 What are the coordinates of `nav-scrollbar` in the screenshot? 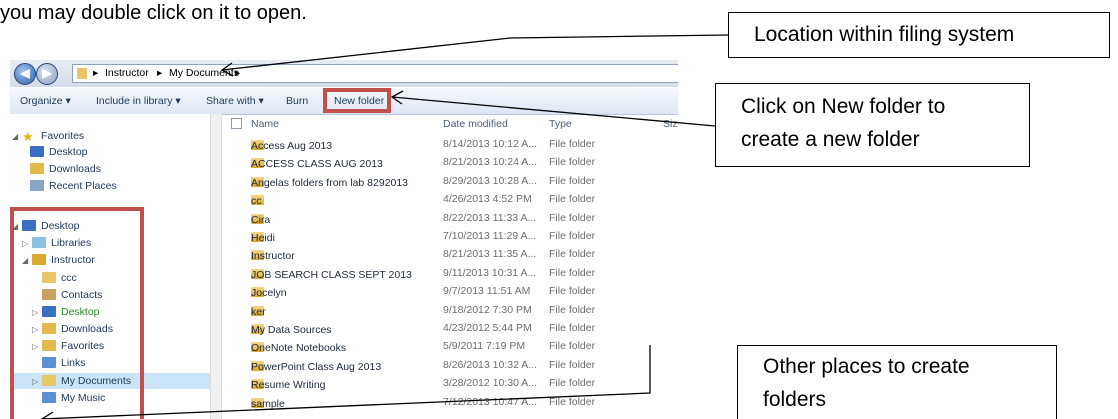 It's located at (216, 266).